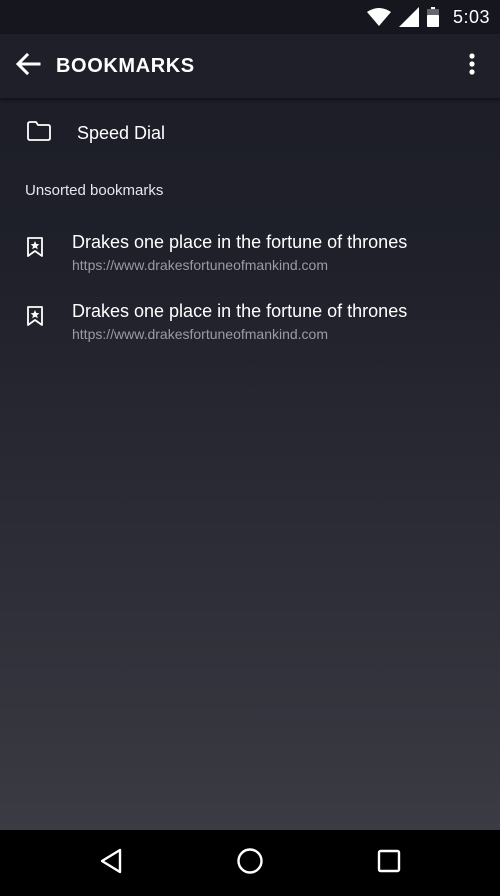 This screenshot has height=896, width=500. I want to click on status-icons: 5:03, so click(428, 17).